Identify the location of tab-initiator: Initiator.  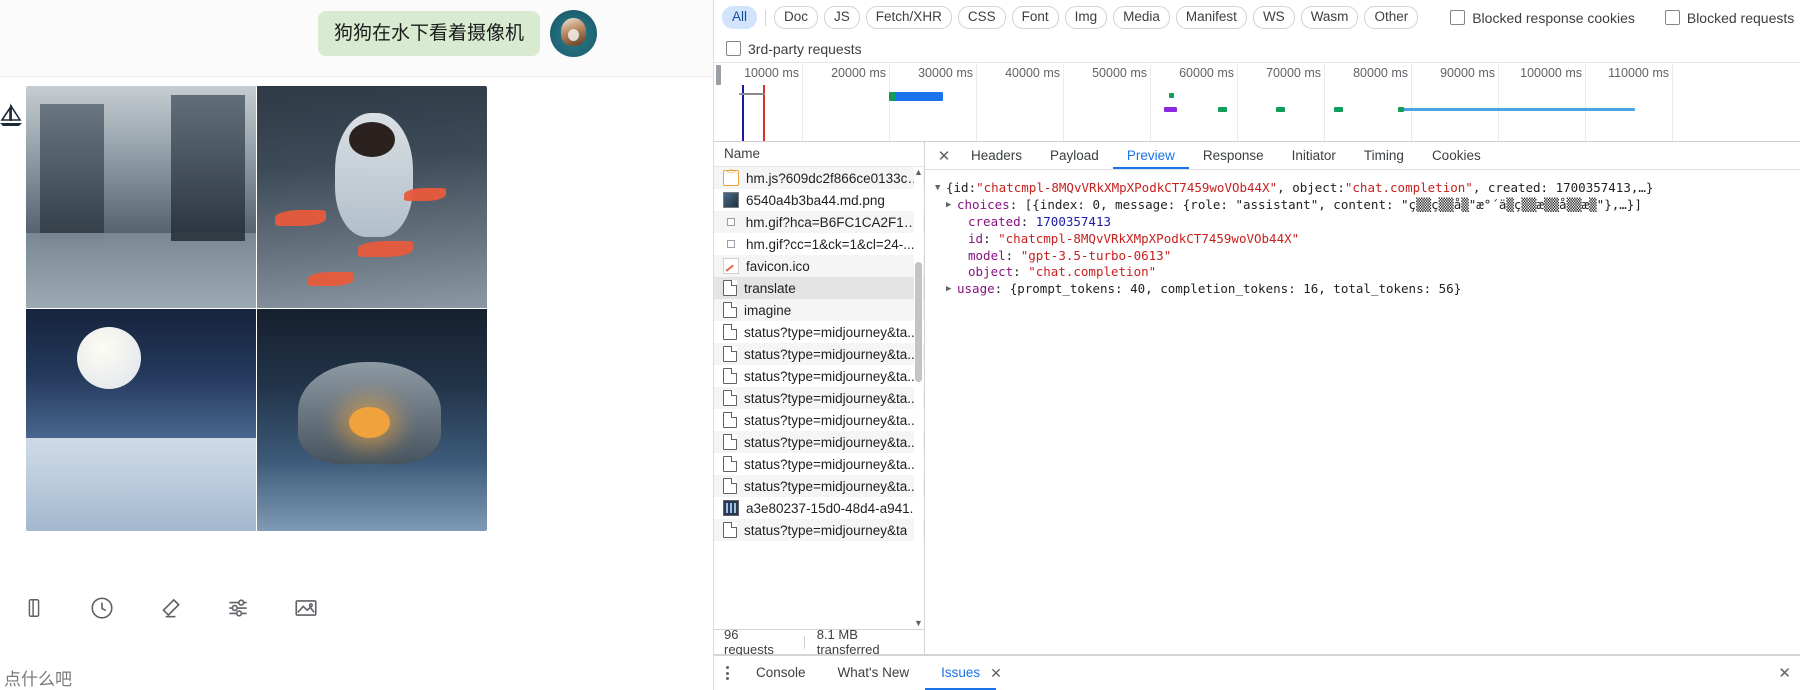
(1314, 155).